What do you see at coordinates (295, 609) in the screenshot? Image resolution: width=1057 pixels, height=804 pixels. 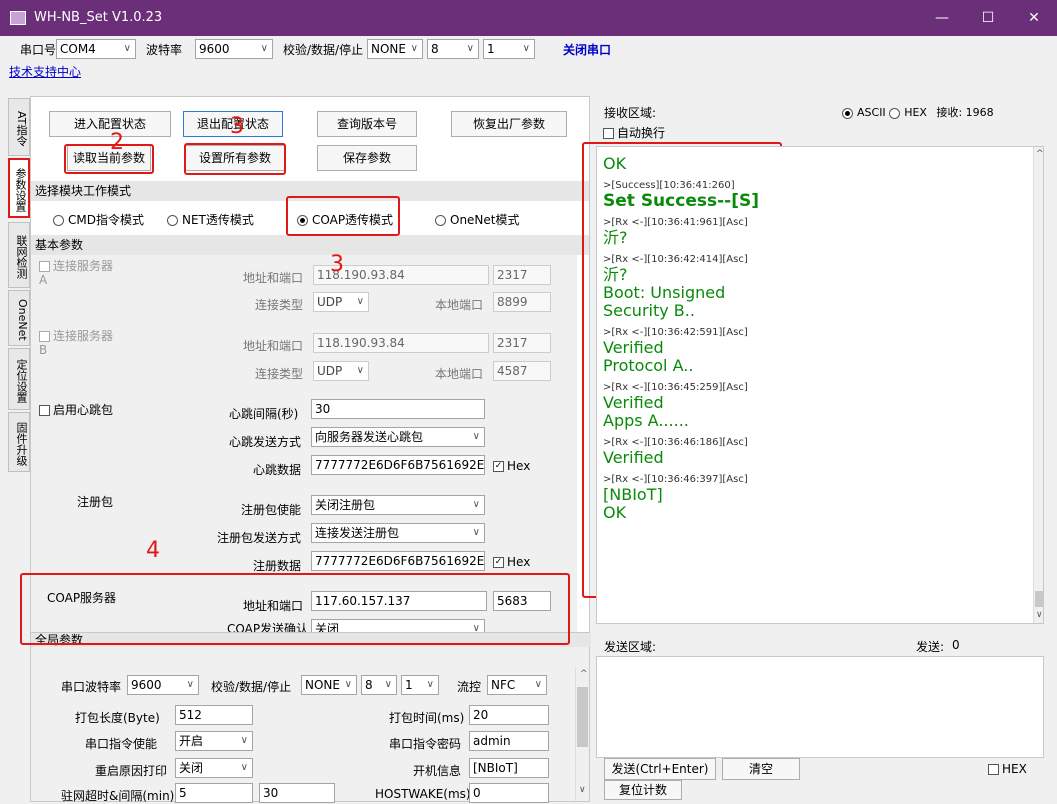 I see `highlight-coap-server` at bounding box center [295, 609].